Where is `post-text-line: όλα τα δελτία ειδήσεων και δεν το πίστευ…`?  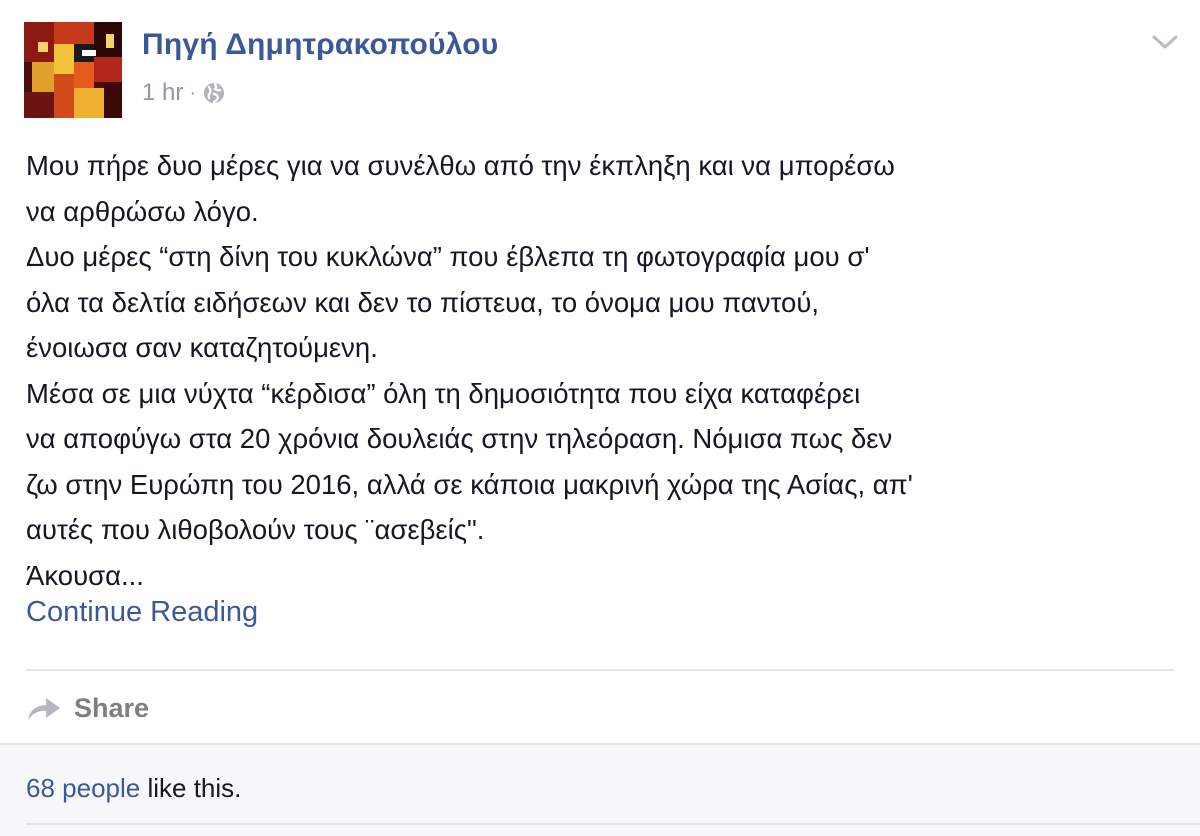 post-text-line: όλα τα δελτία ειδήσεων και δεν το πίστευ… is located at coordinates (423, 302).